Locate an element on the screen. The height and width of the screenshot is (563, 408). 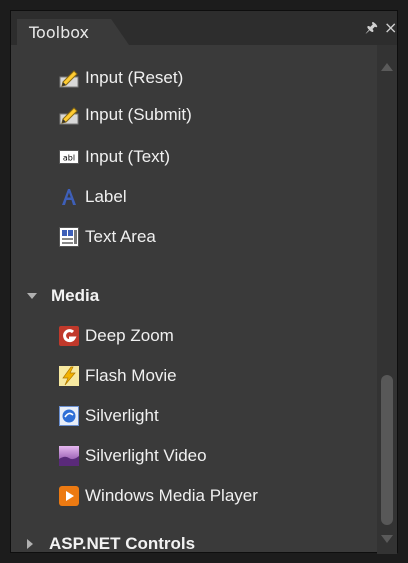
scrollbar-thumb is located at coordinates (387, 450).